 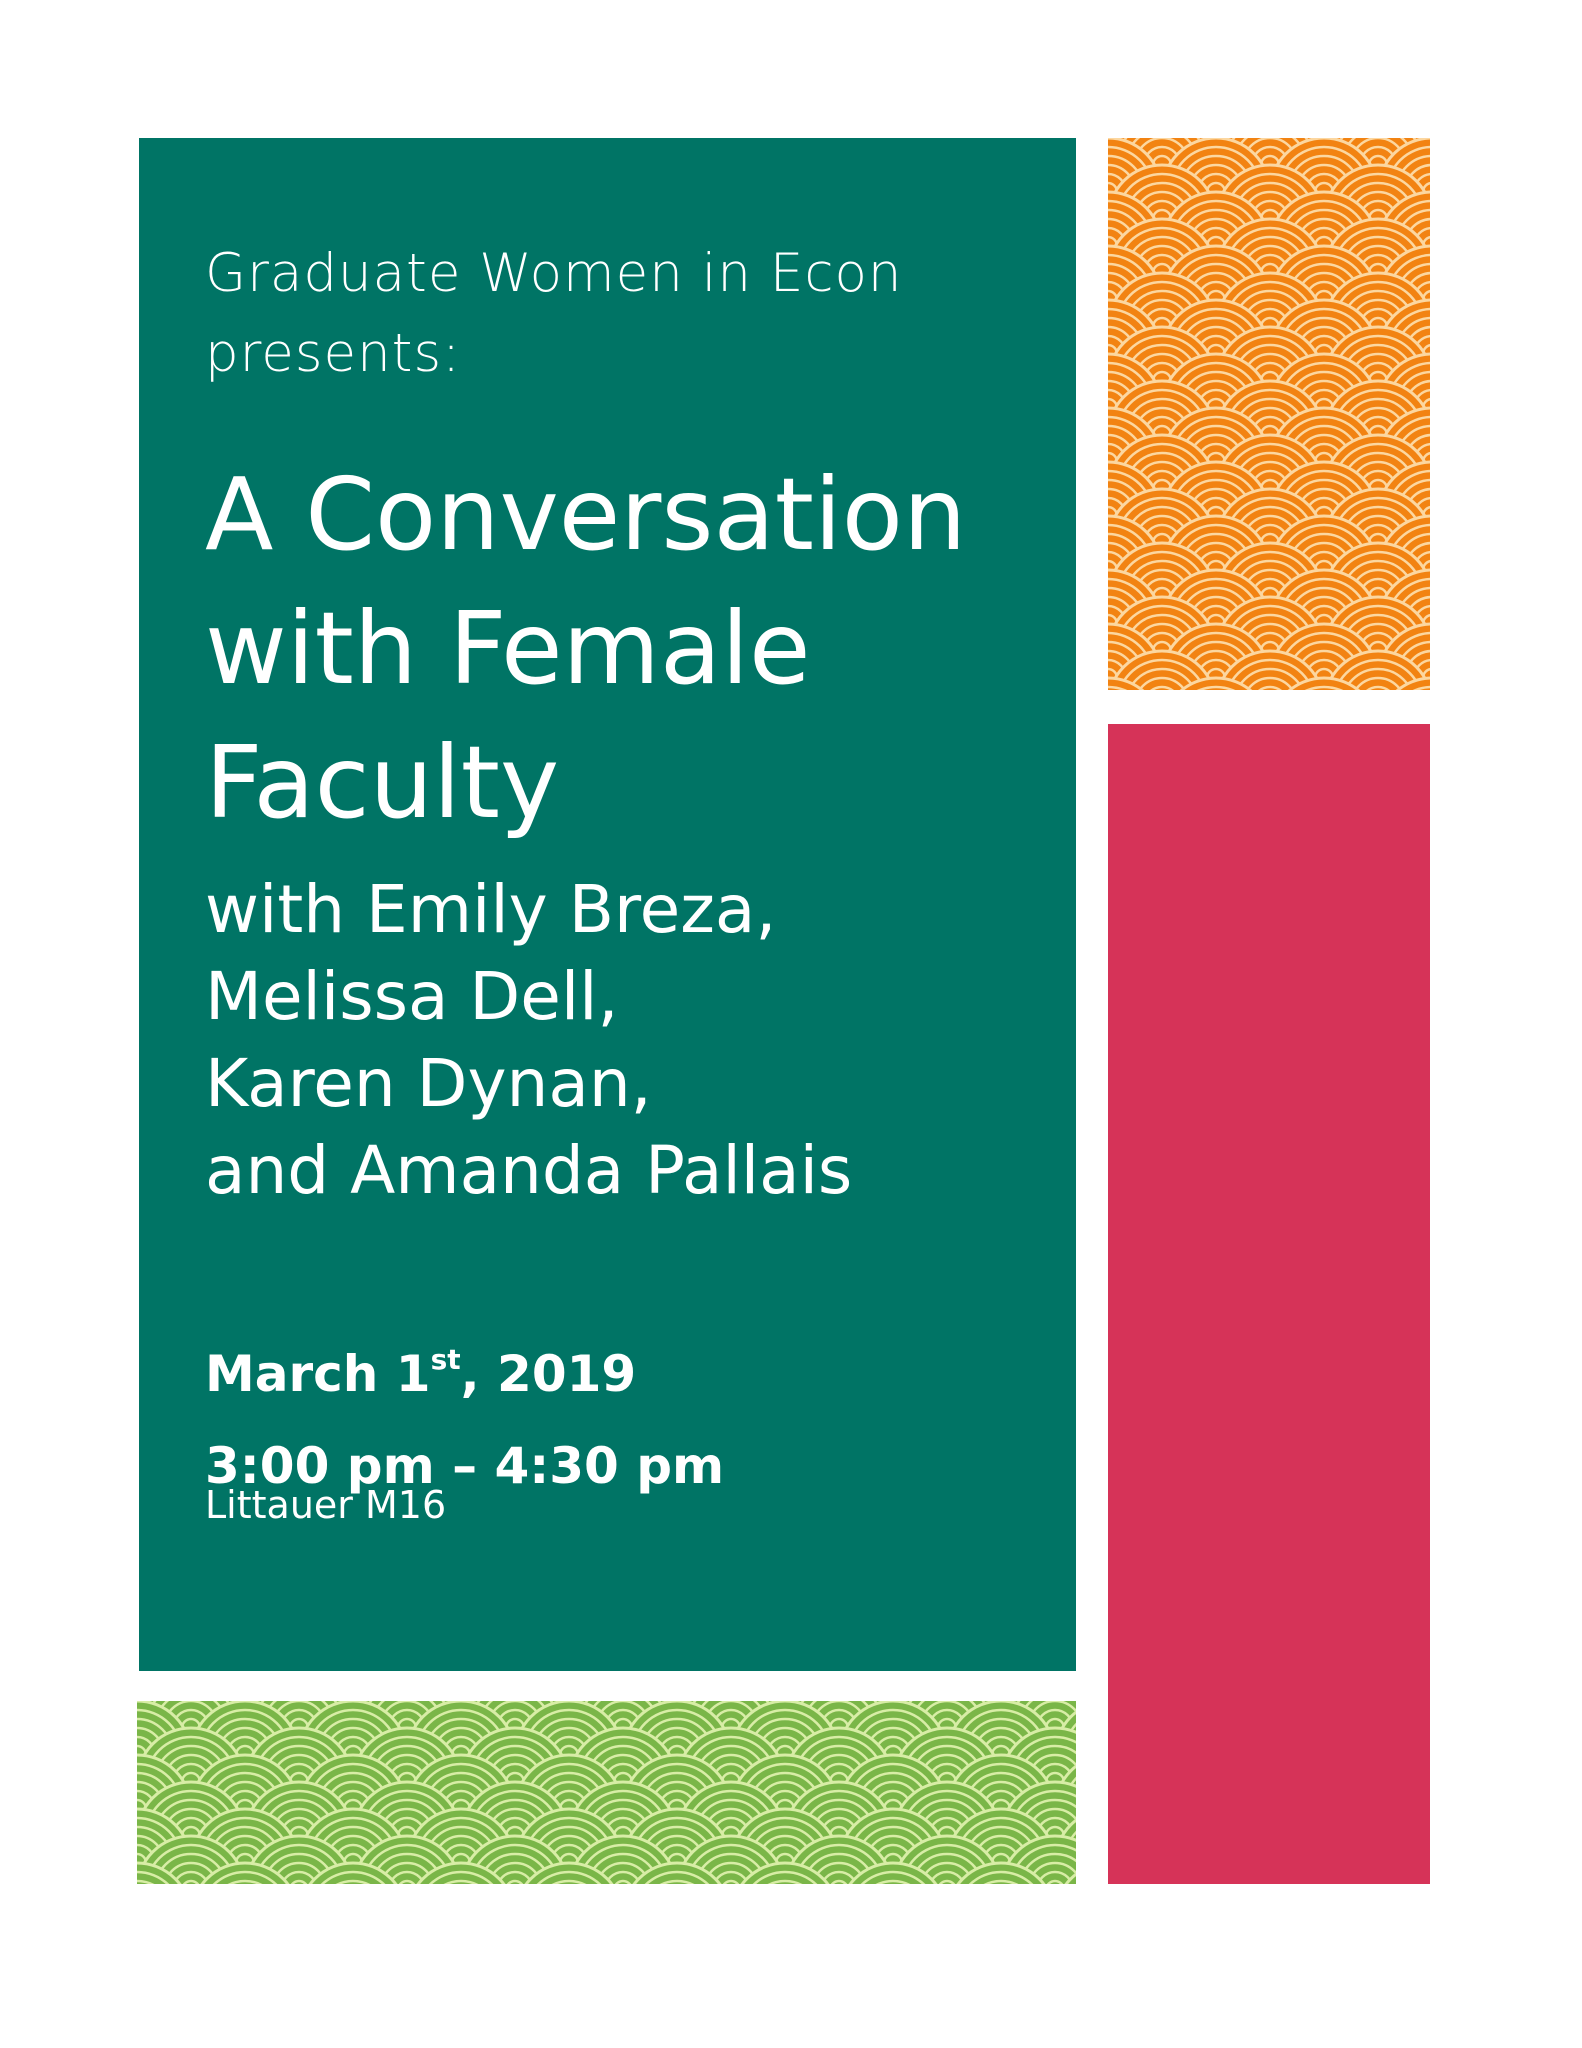 I want to click on presents-line: presents:, so click(x=333, y=353).